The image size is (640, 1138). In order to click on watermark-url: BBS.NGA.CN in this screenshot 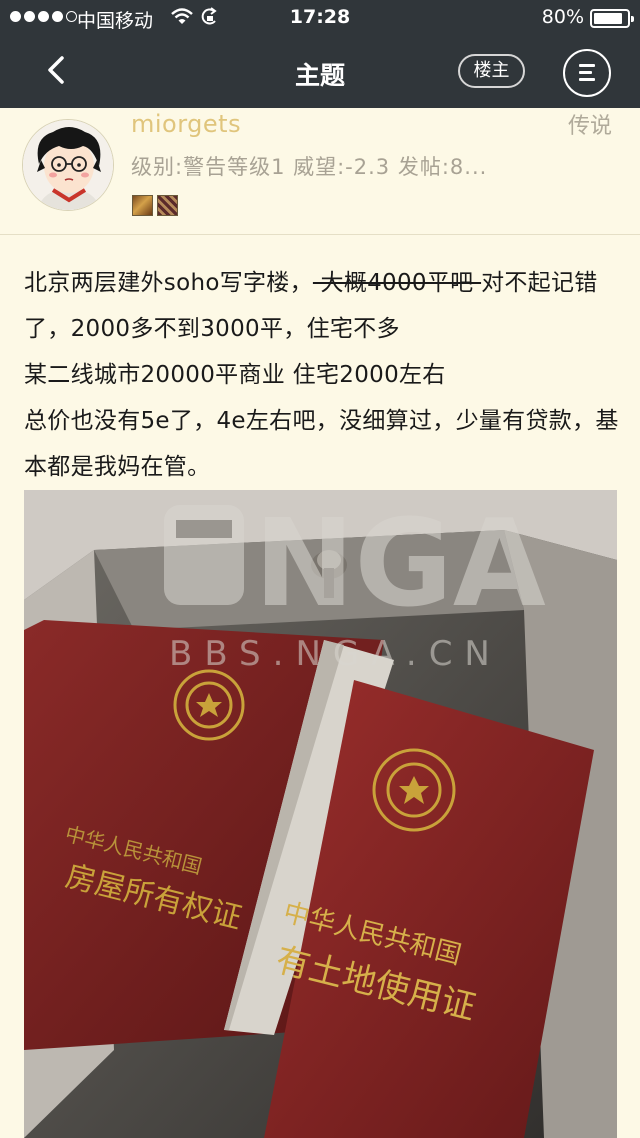, I will do `click(335, 654)`.